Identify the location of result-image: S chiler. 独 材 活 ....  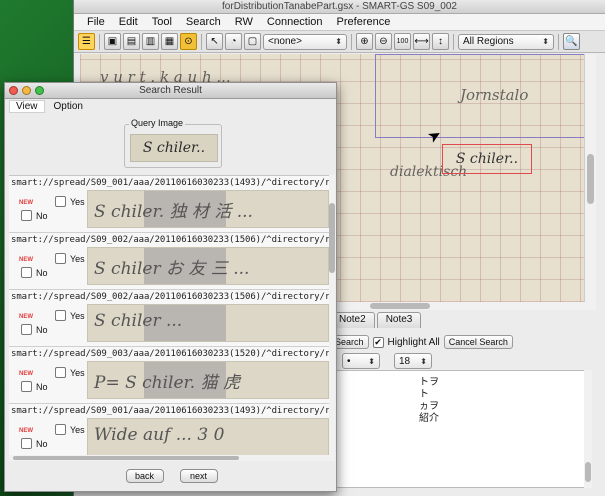
(208, 209).